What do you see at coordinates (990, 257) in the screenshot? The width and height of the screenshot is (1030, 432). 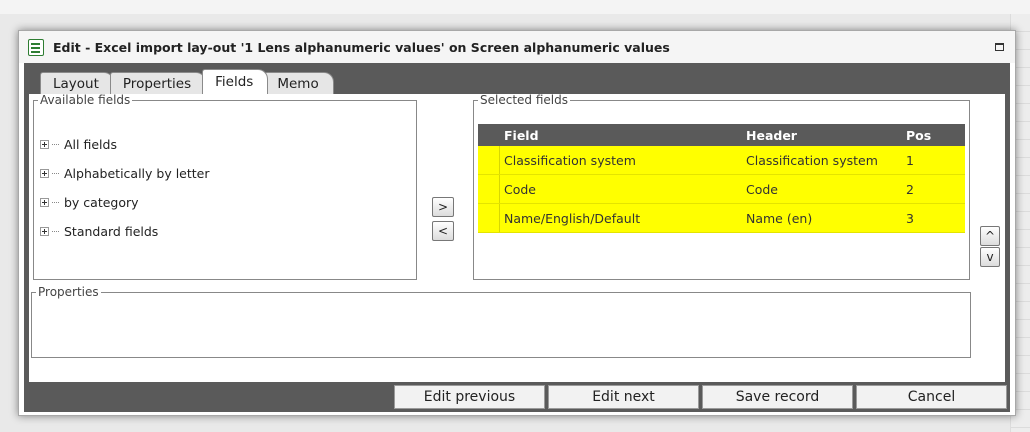 I see `move-down-button: v` at bounding box center [990, 257].